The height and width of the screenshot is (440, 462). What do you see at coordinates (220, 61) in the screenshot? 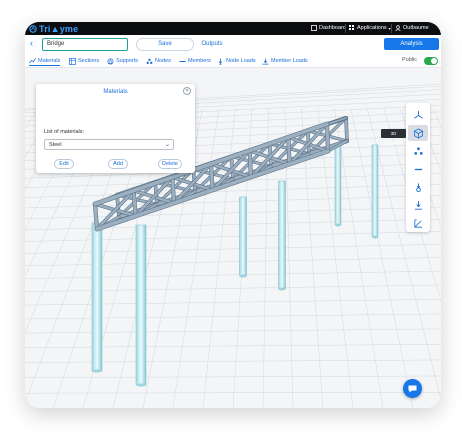
I see `node-load-icon` at bounding box center [220, 61].